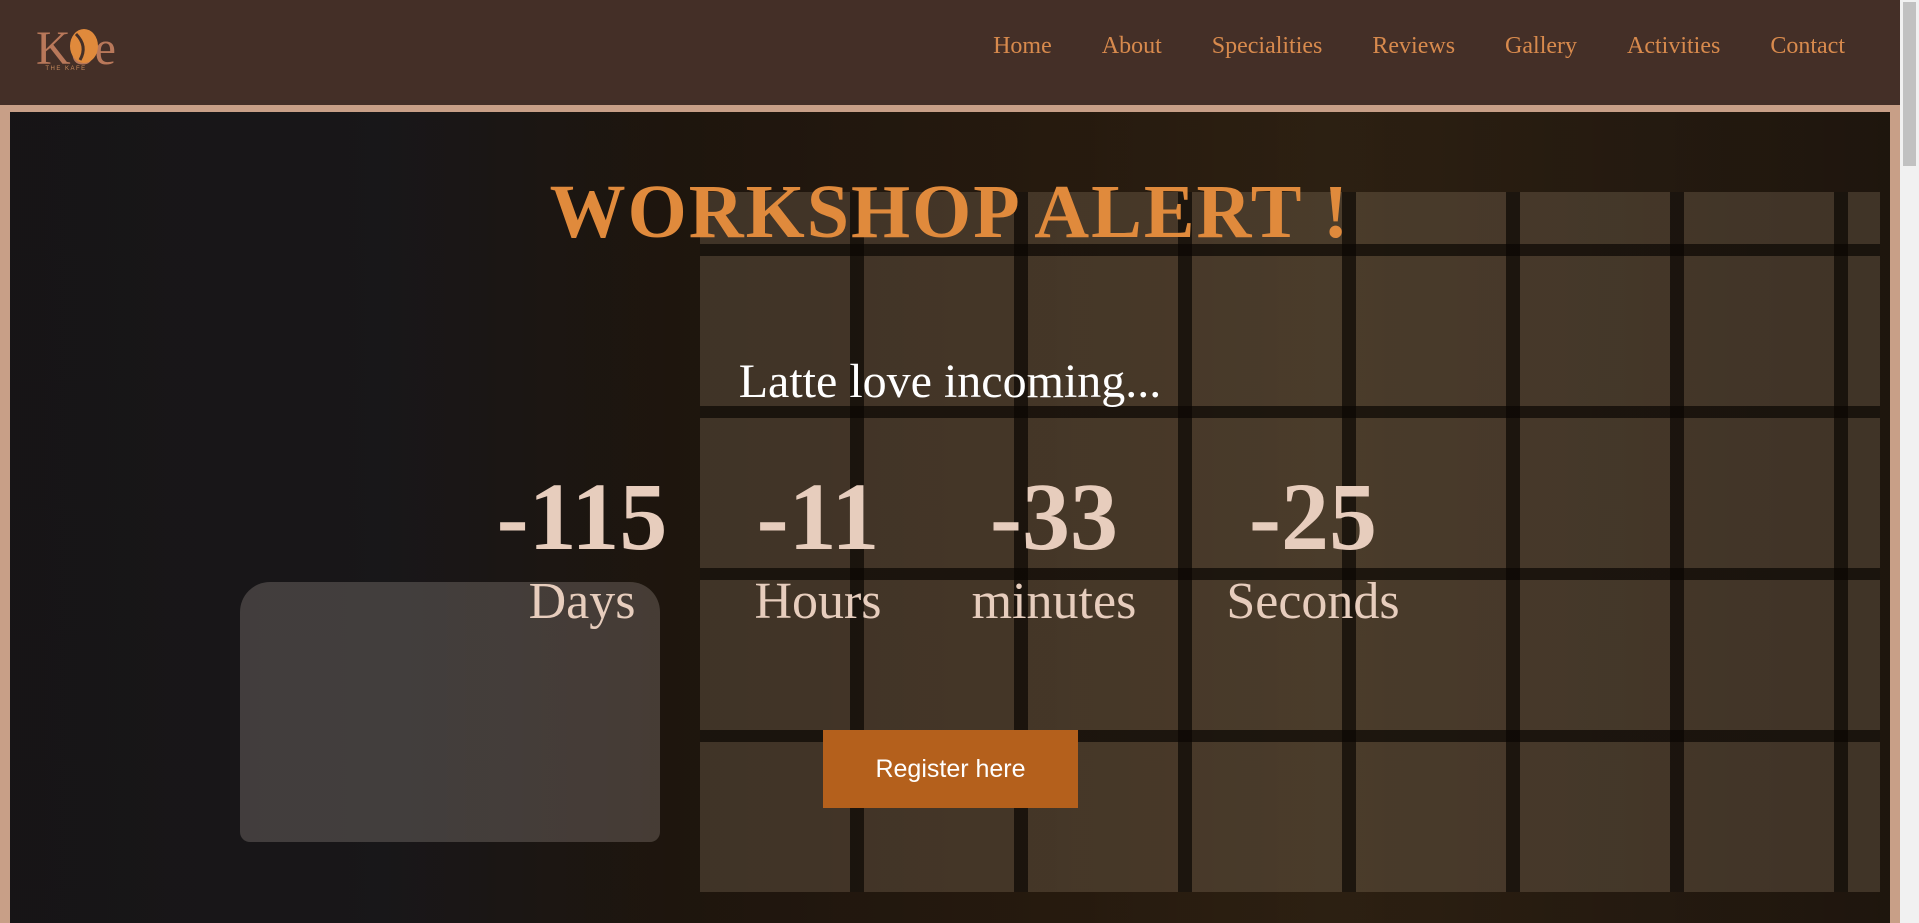 The image size is (1919, 923). Describe the element at coordinates (1673, 46) in the screenshot. I see `nav-activities: Activities` at that location.